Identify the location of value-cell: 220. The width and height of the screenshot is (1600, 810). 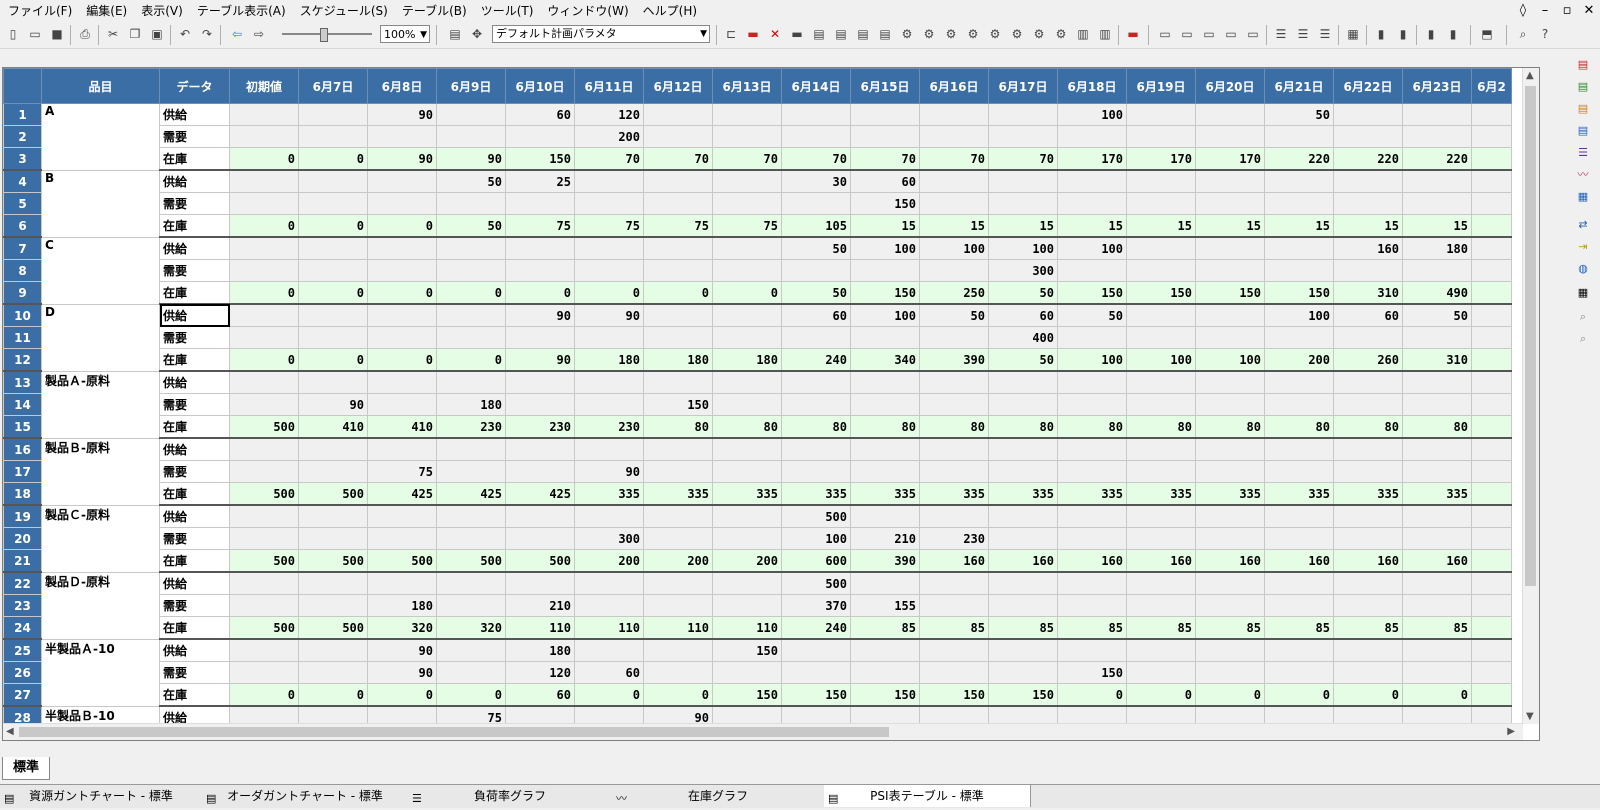
(1299, 159).